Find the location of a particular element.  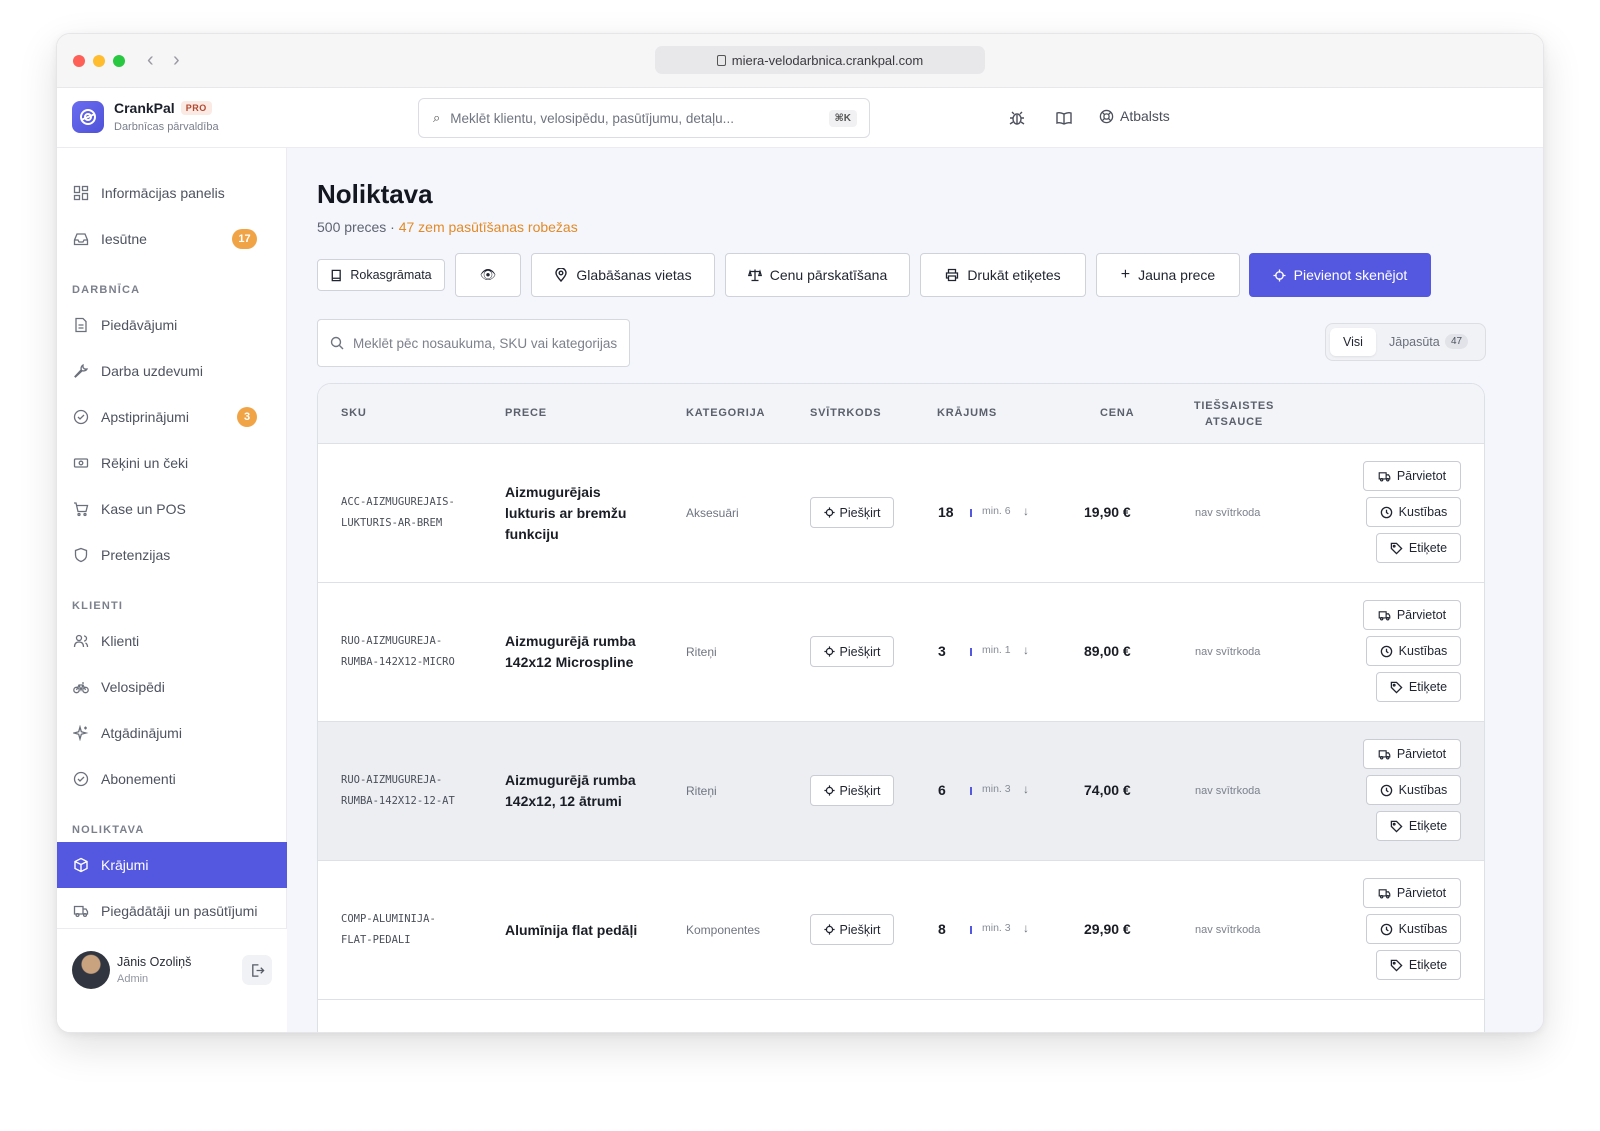

cash-icon is located at coordinates (81, 463).